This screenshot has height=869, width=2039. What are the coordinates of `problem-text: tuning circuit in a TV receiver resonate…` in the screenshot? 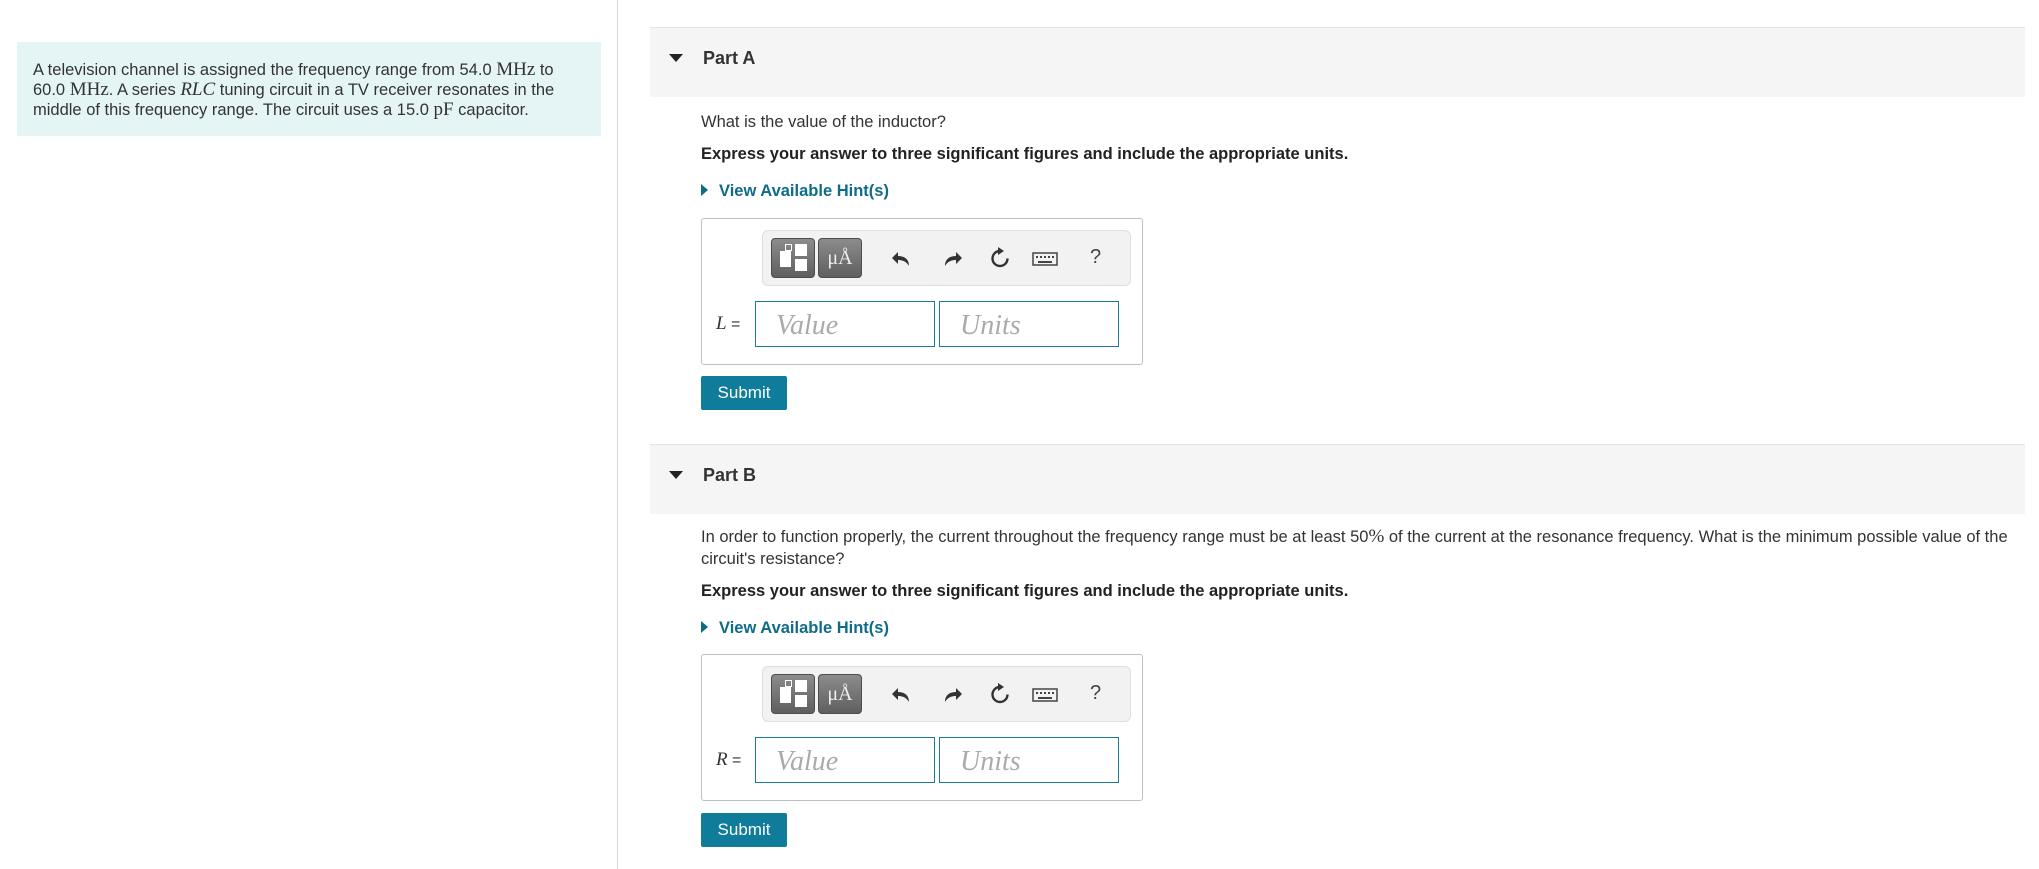 It's located at (385, 90).